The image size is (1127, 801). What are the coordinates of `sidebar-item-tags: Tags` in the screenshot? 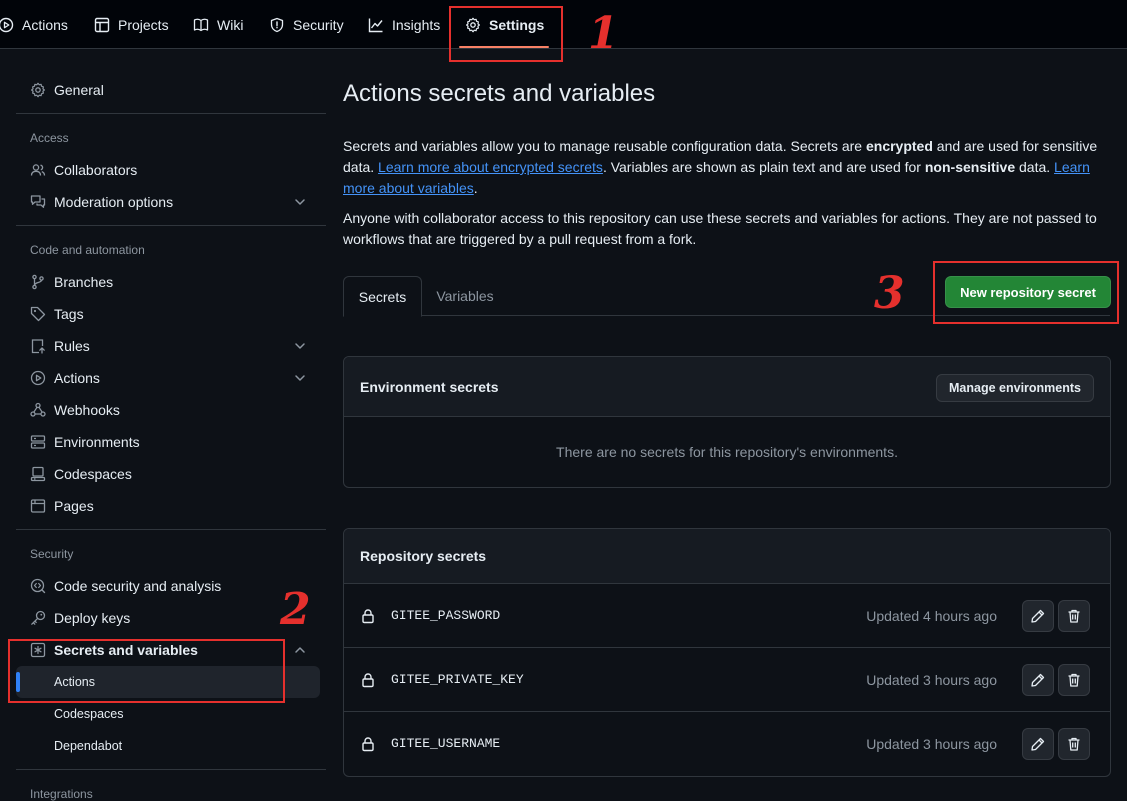 It's located at (168, 314).